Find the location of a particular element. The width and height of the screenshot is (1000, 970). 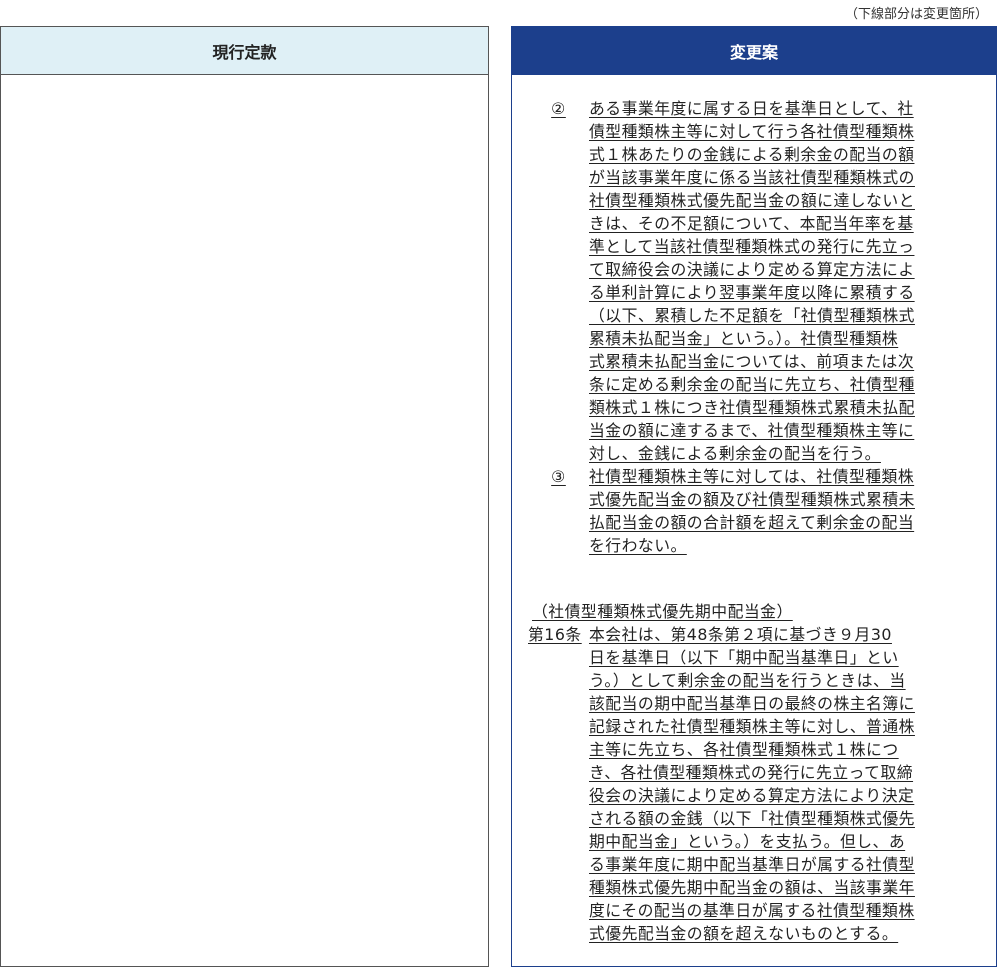

text-line: が当該事業年度に係る当該社債型種類株式の is located at coordinates (752, 177).